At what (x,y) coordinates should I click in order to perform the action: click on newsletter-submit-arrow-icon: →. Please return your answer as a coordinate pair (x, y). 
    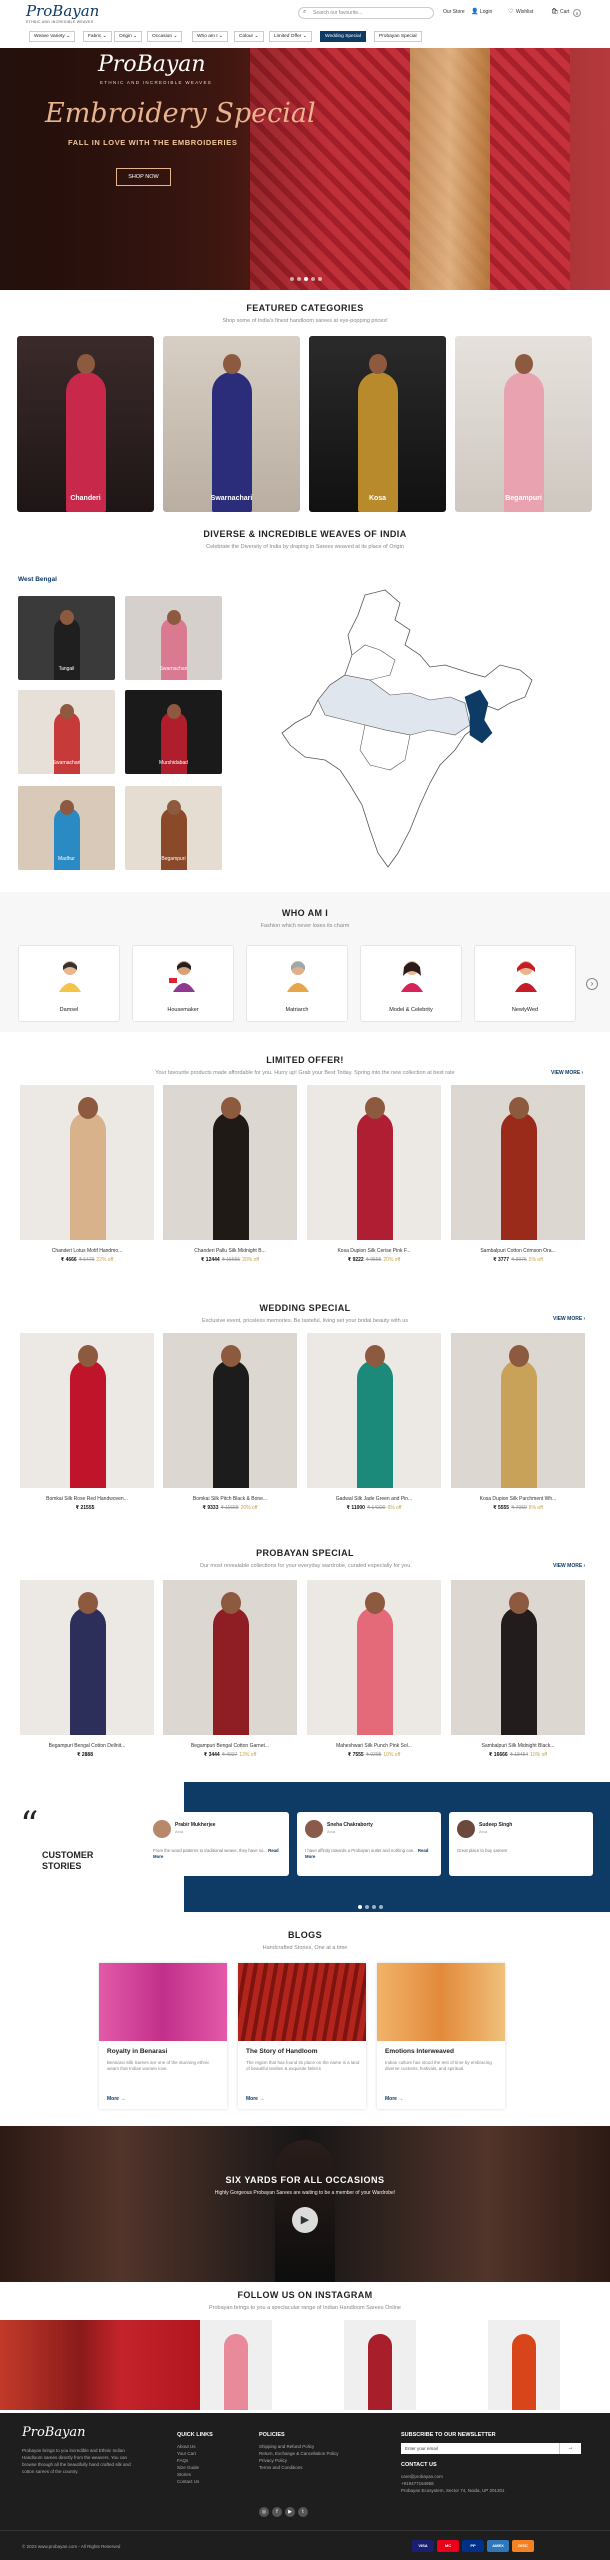
    Looking at the image, I should click on (570, 2448).